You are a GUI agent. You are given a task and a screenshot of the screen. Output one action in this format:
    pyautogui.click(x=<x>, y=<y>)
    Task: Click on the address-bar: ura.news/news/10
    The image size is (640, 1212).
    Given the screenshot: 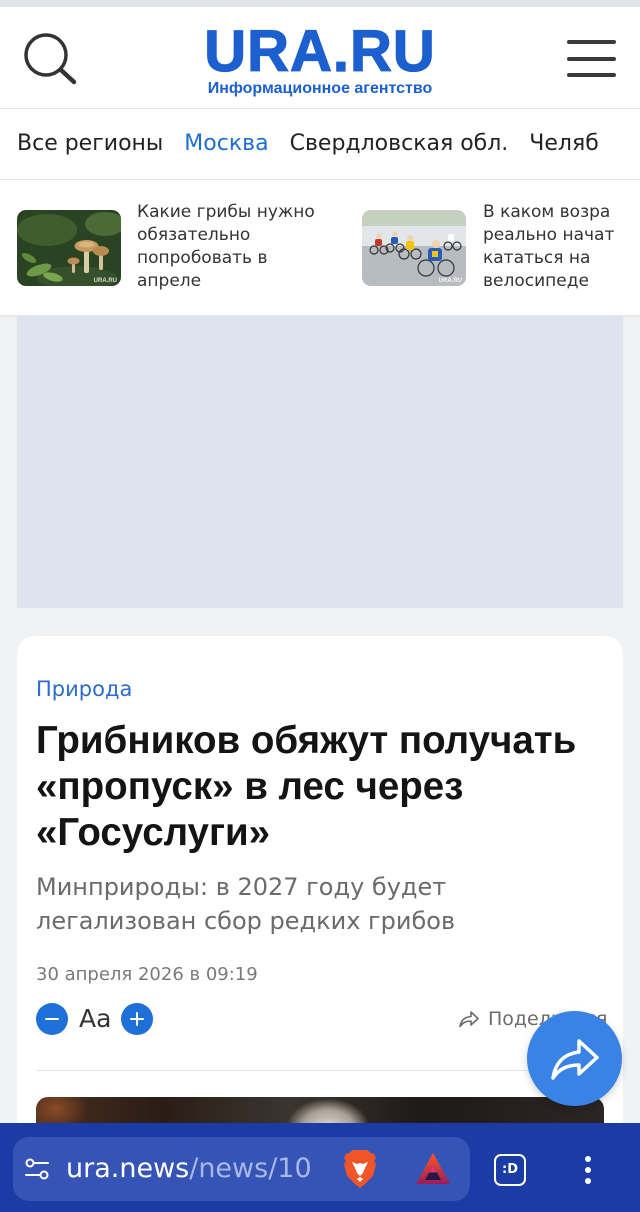 What is the action you would take?
    pyautogui.click(x=241, y=1169)
    